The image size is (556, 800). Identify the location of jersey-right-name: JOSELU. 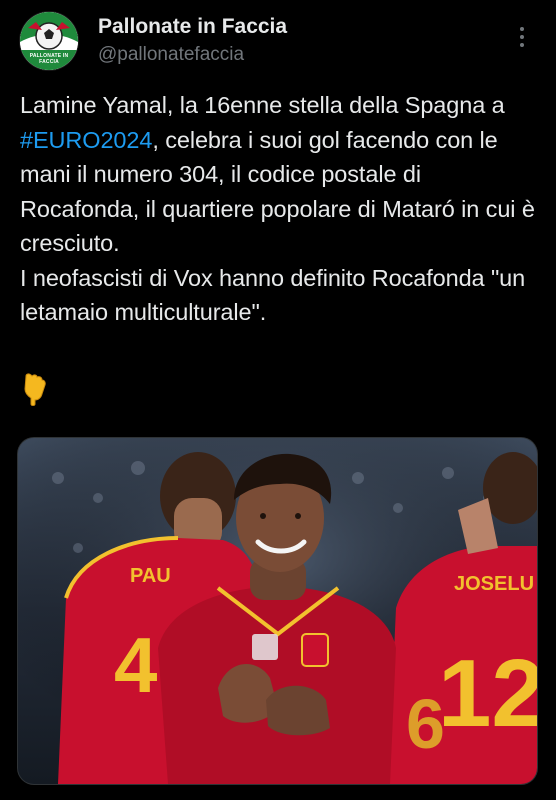
(494, 584).